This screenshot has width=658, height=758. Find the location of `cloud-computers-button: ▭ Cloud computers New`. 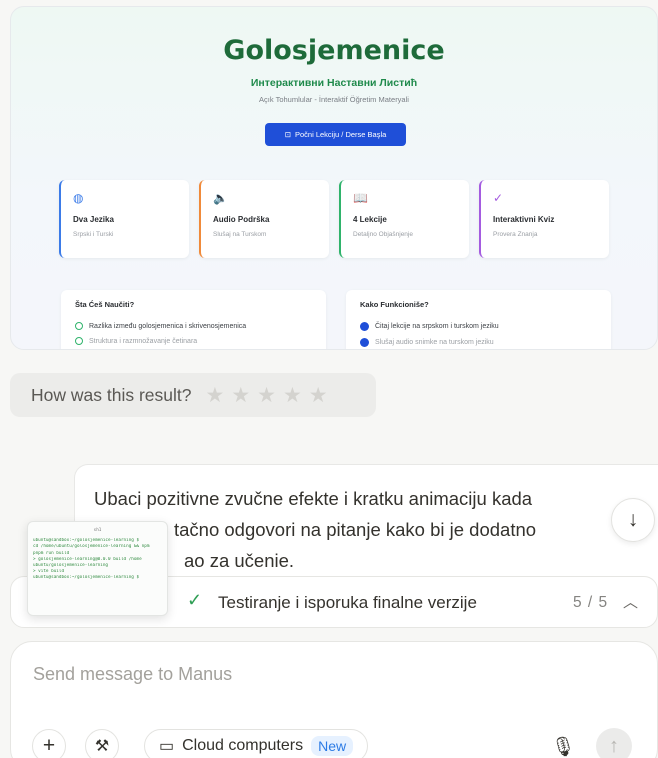

cloud-computers-button: ▭ Cloud computers New is located at coordinates (256, 743).